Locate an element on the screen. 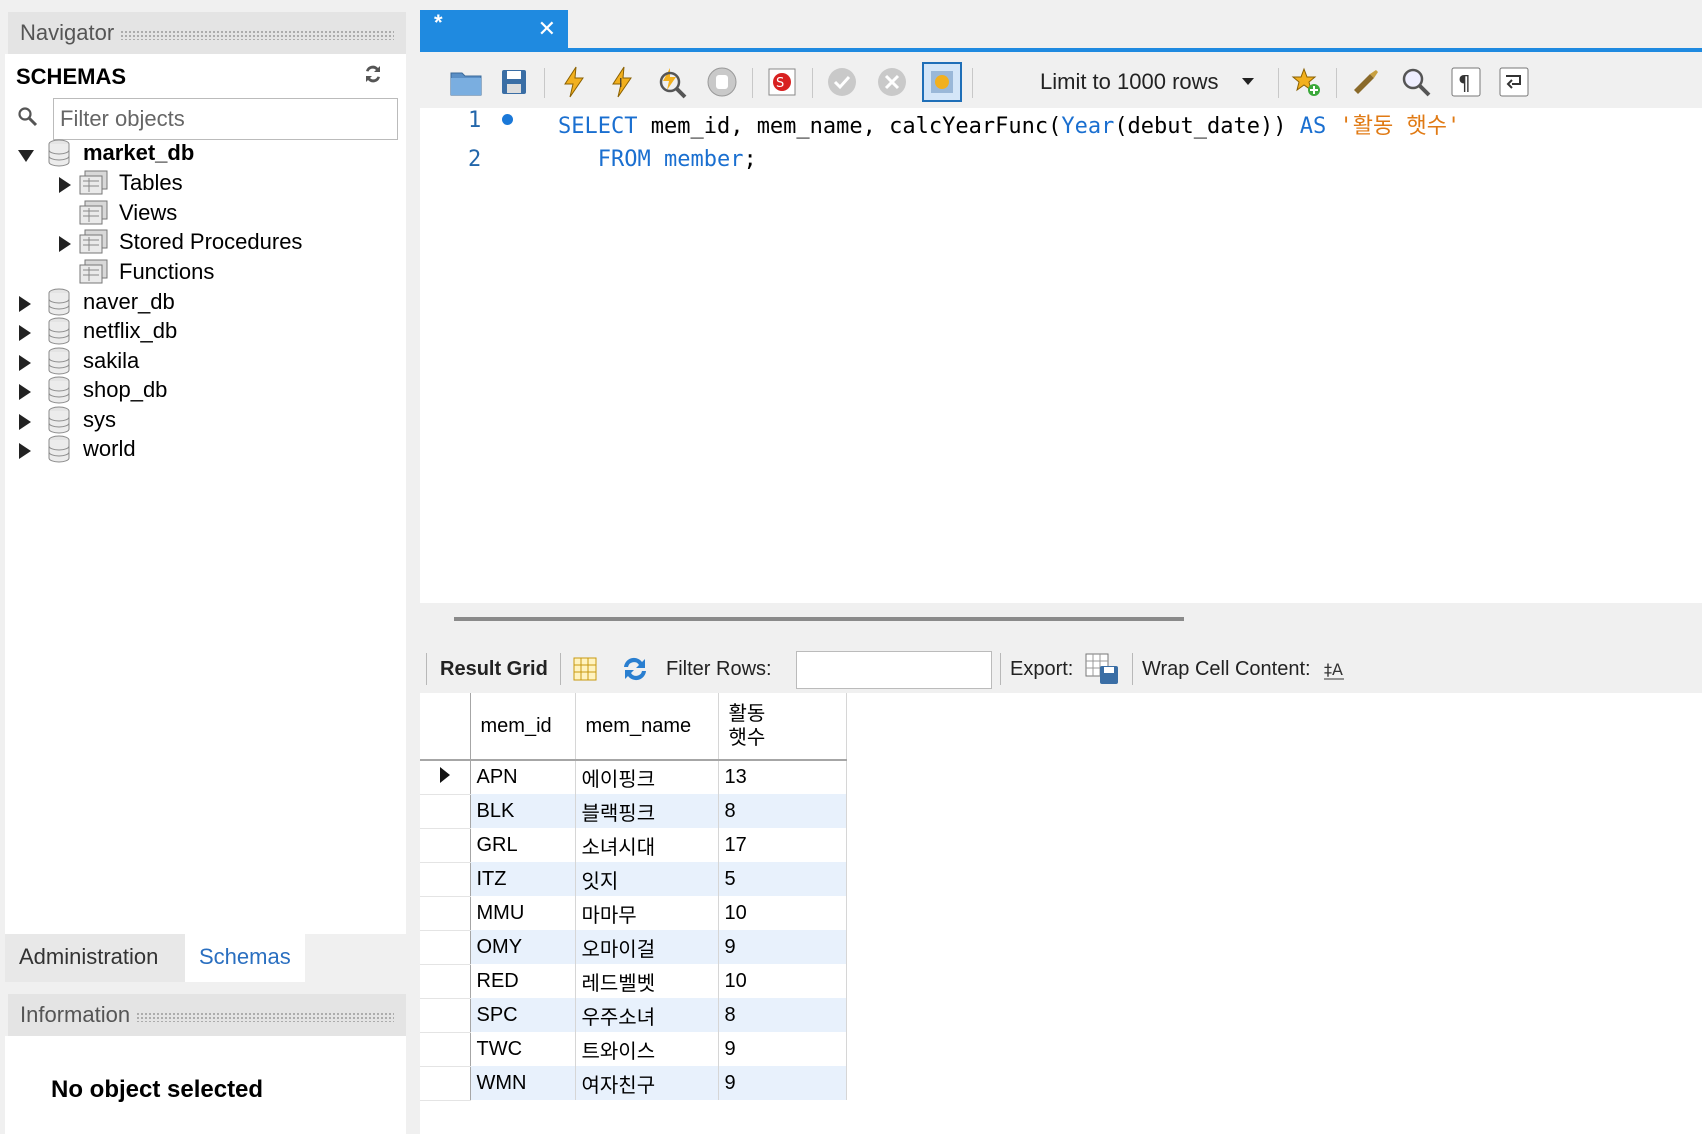  tab-schemas: Schemas is located at coordinates (245, 958).